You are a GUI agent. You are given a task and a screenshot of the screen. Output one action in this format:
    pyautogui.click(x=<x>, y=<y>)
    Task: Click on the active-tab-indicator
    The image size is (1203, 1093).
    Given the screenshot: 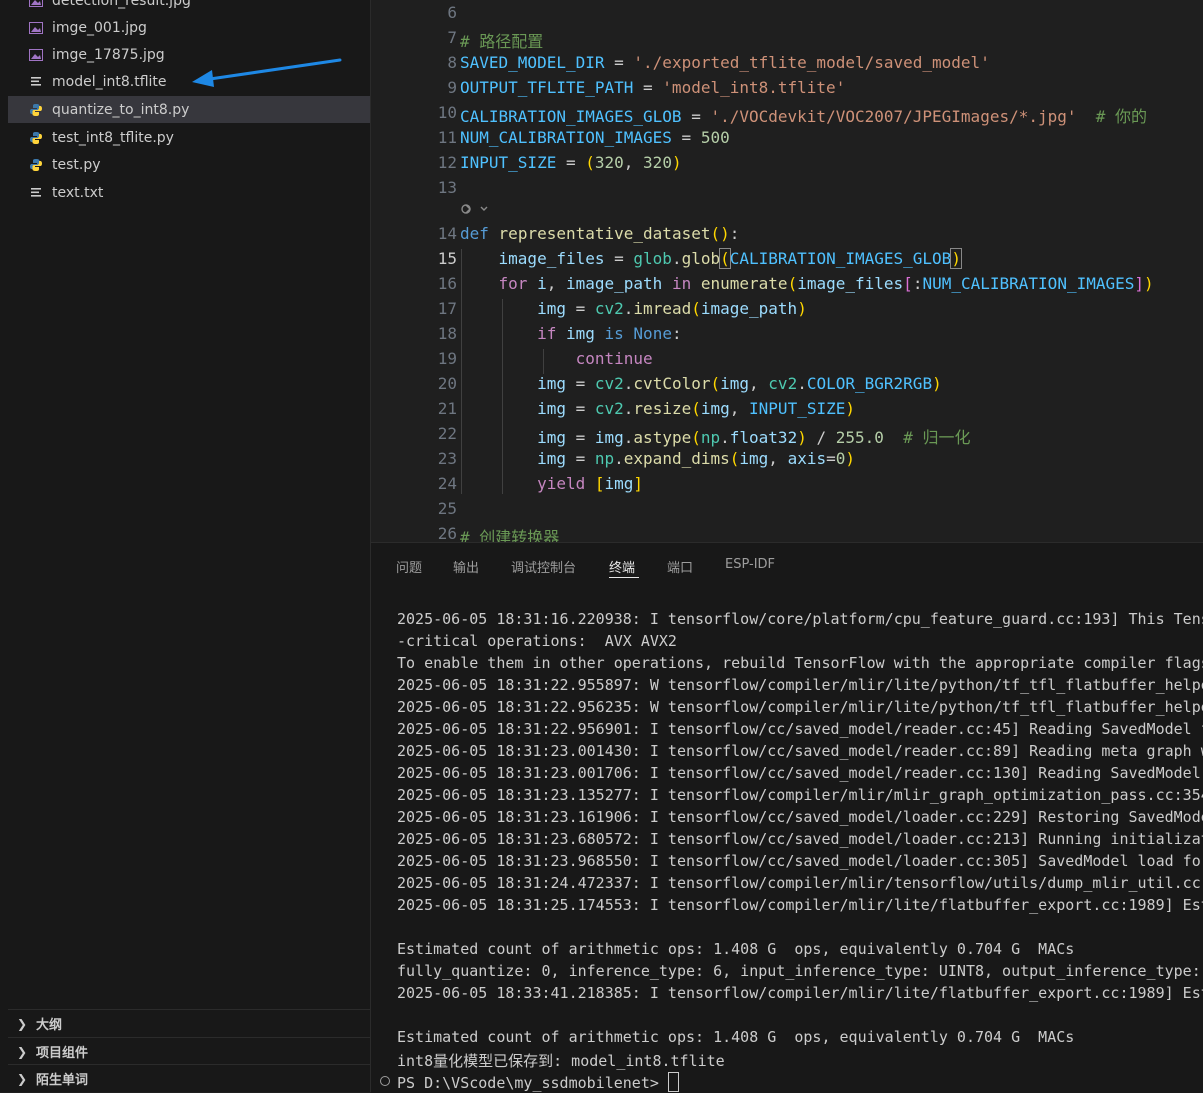 What is the action you would take?
    pyautogui.click(x=624, y=577)
    